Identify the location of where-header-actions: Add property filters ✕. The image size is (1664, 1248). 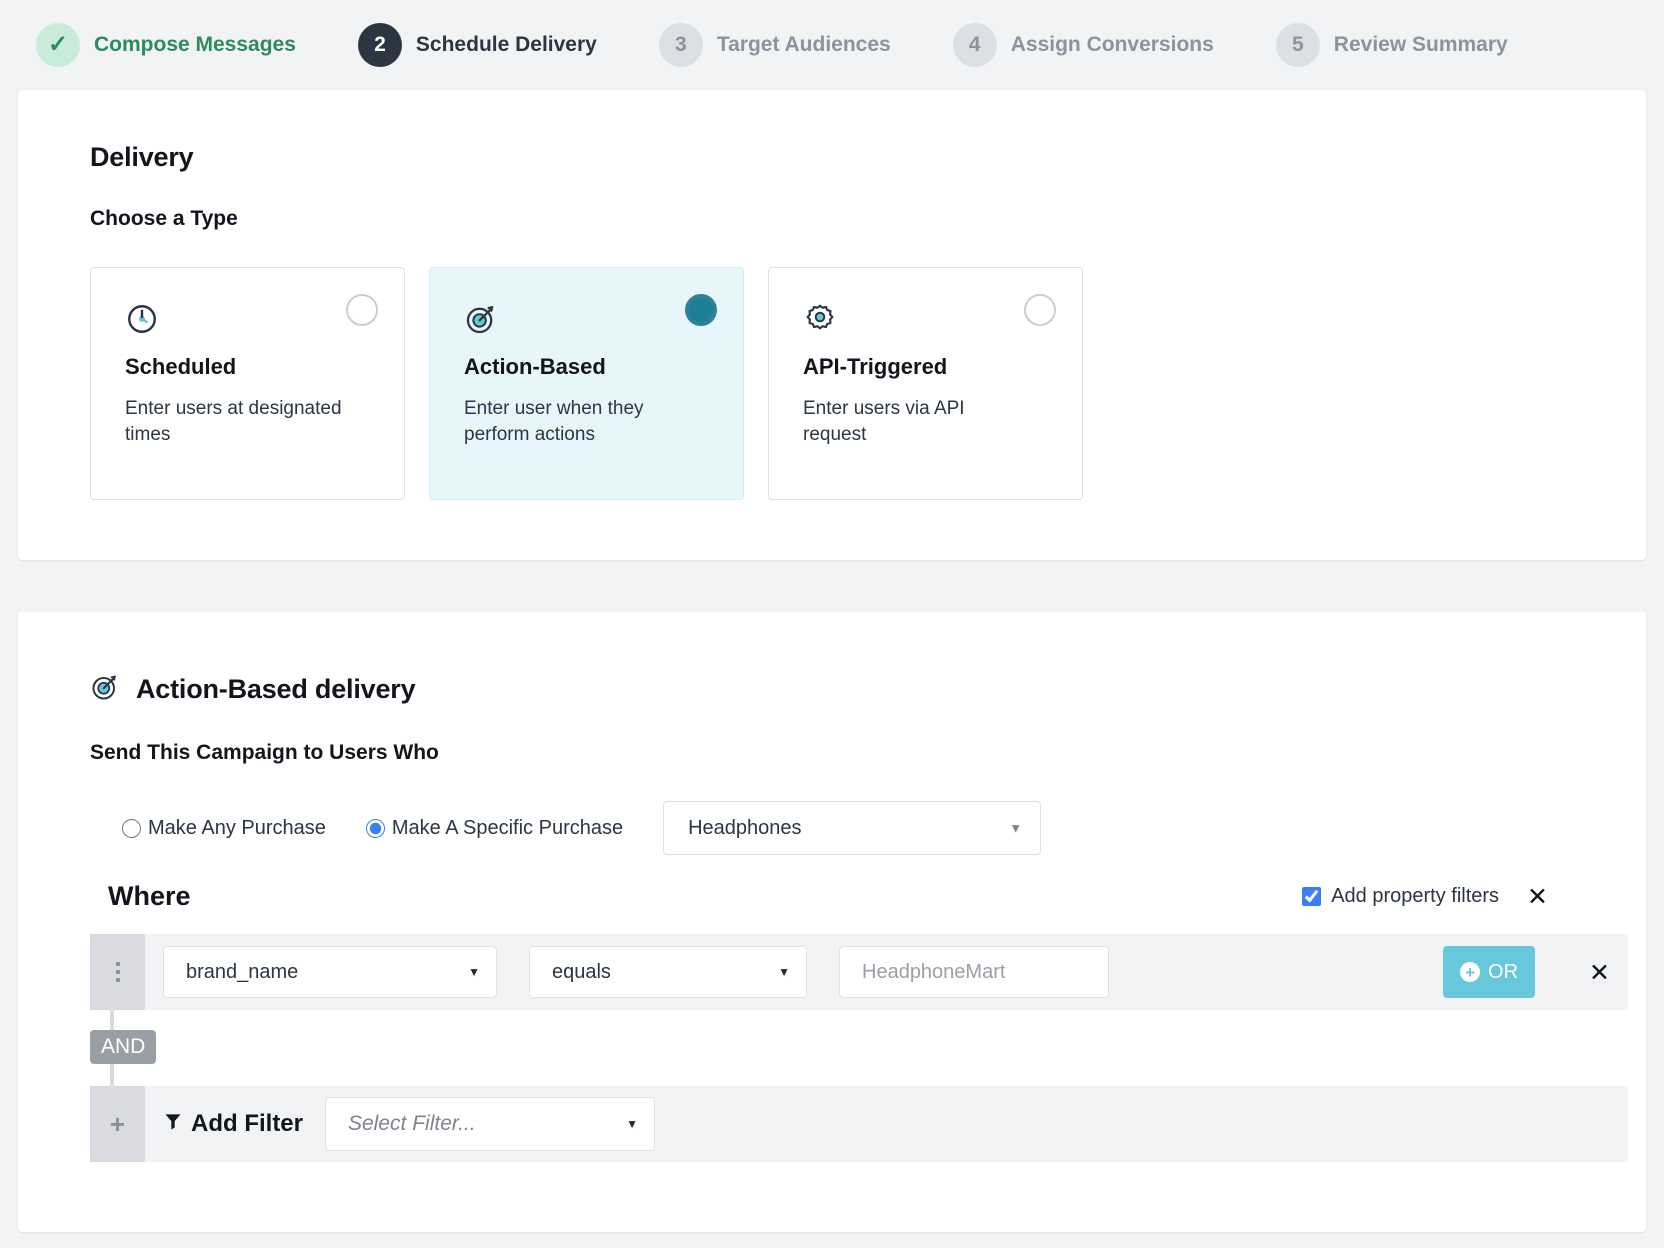
(1425, 896).